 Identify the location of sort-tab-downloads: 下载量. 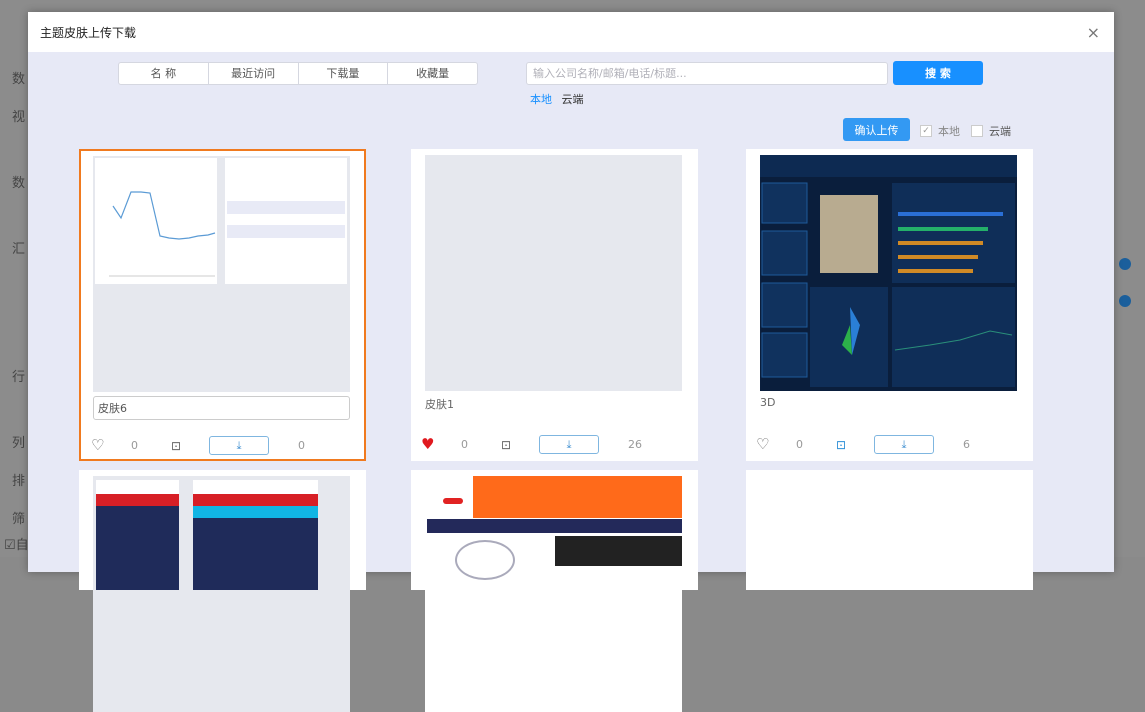
(344, 73).